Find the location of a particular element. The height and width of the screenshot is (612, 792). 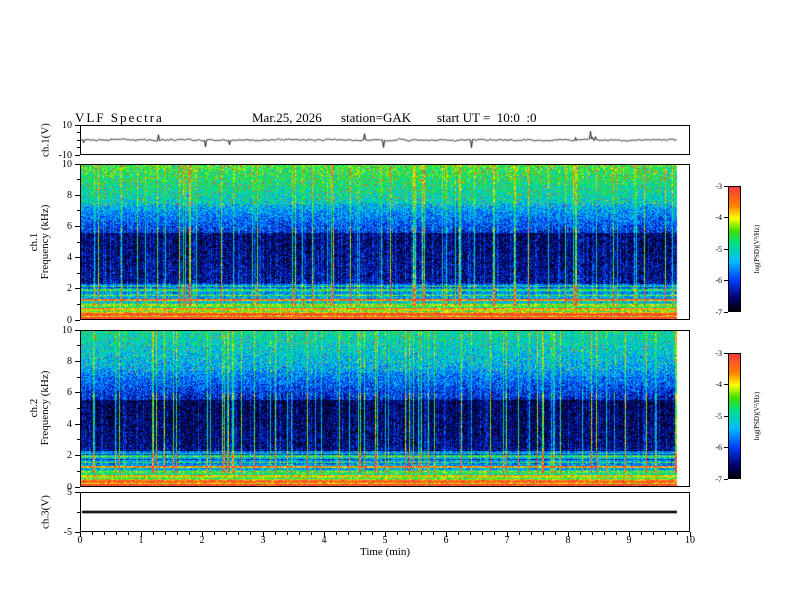

x-tick-label: 1 is located at coordinates (141, 540).